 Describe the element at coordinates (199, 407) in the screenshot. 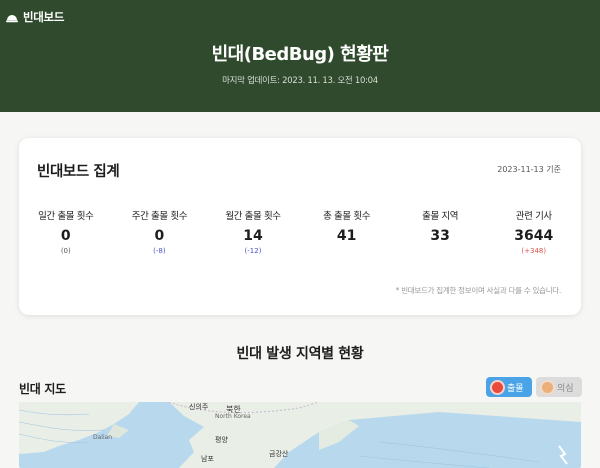

I see `map-place-sinuiju: 신의주` at that location.